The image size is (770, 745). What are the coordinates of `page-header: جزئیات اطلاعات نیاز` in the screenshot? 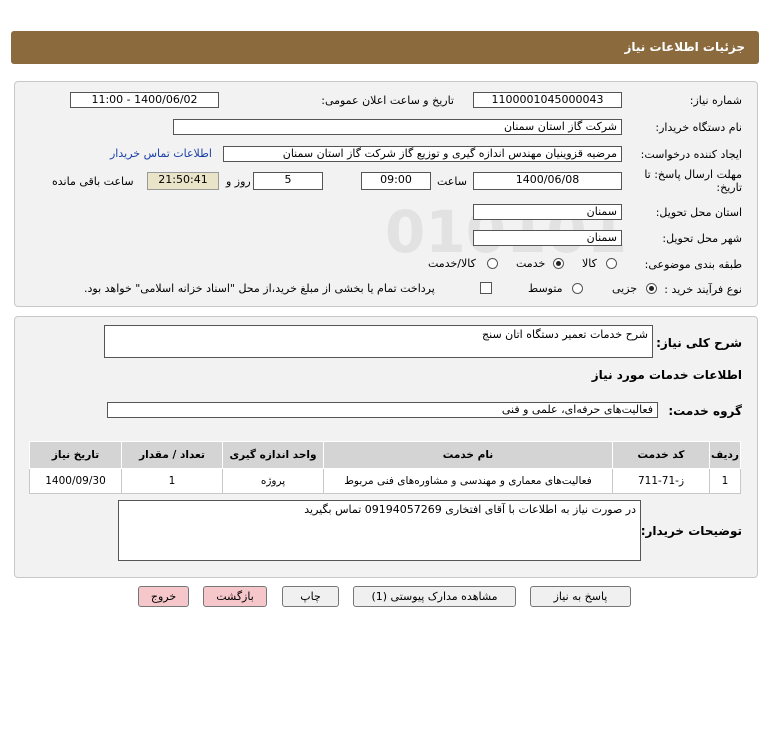 It's located at (385, 47).